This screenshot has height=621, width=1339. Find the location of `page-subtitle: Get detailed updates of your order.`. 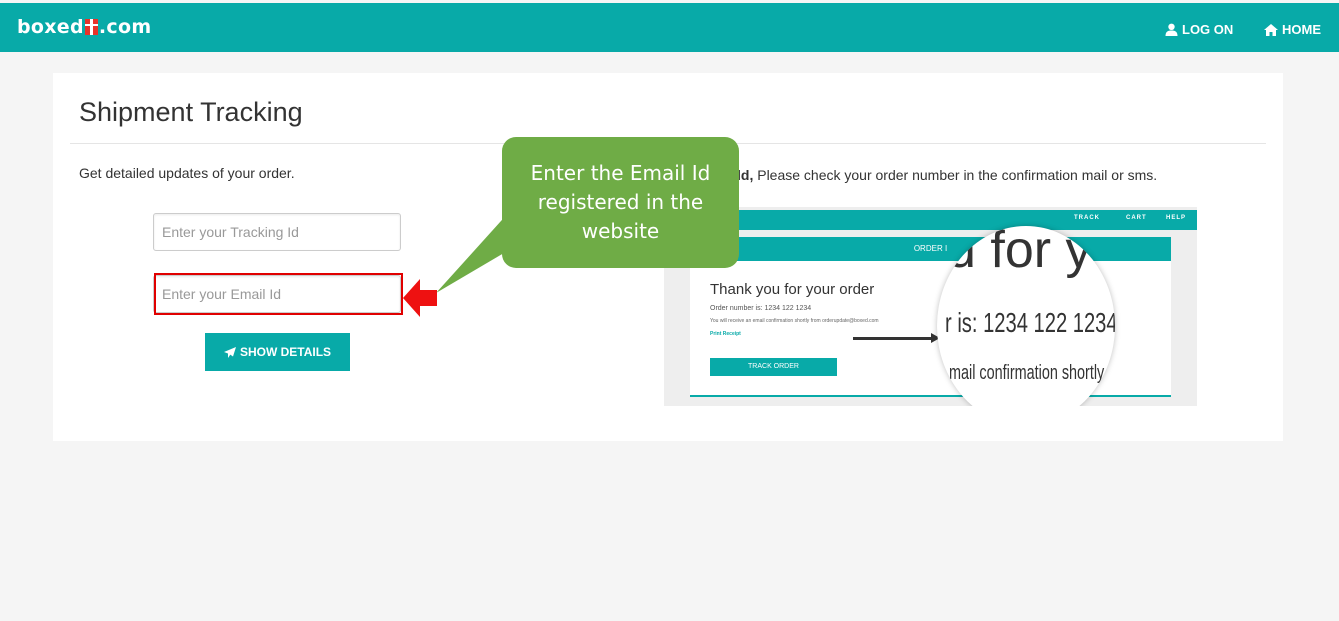

page-subtitle: Get detailed updates of your order. is located at coordinates (187, 173).